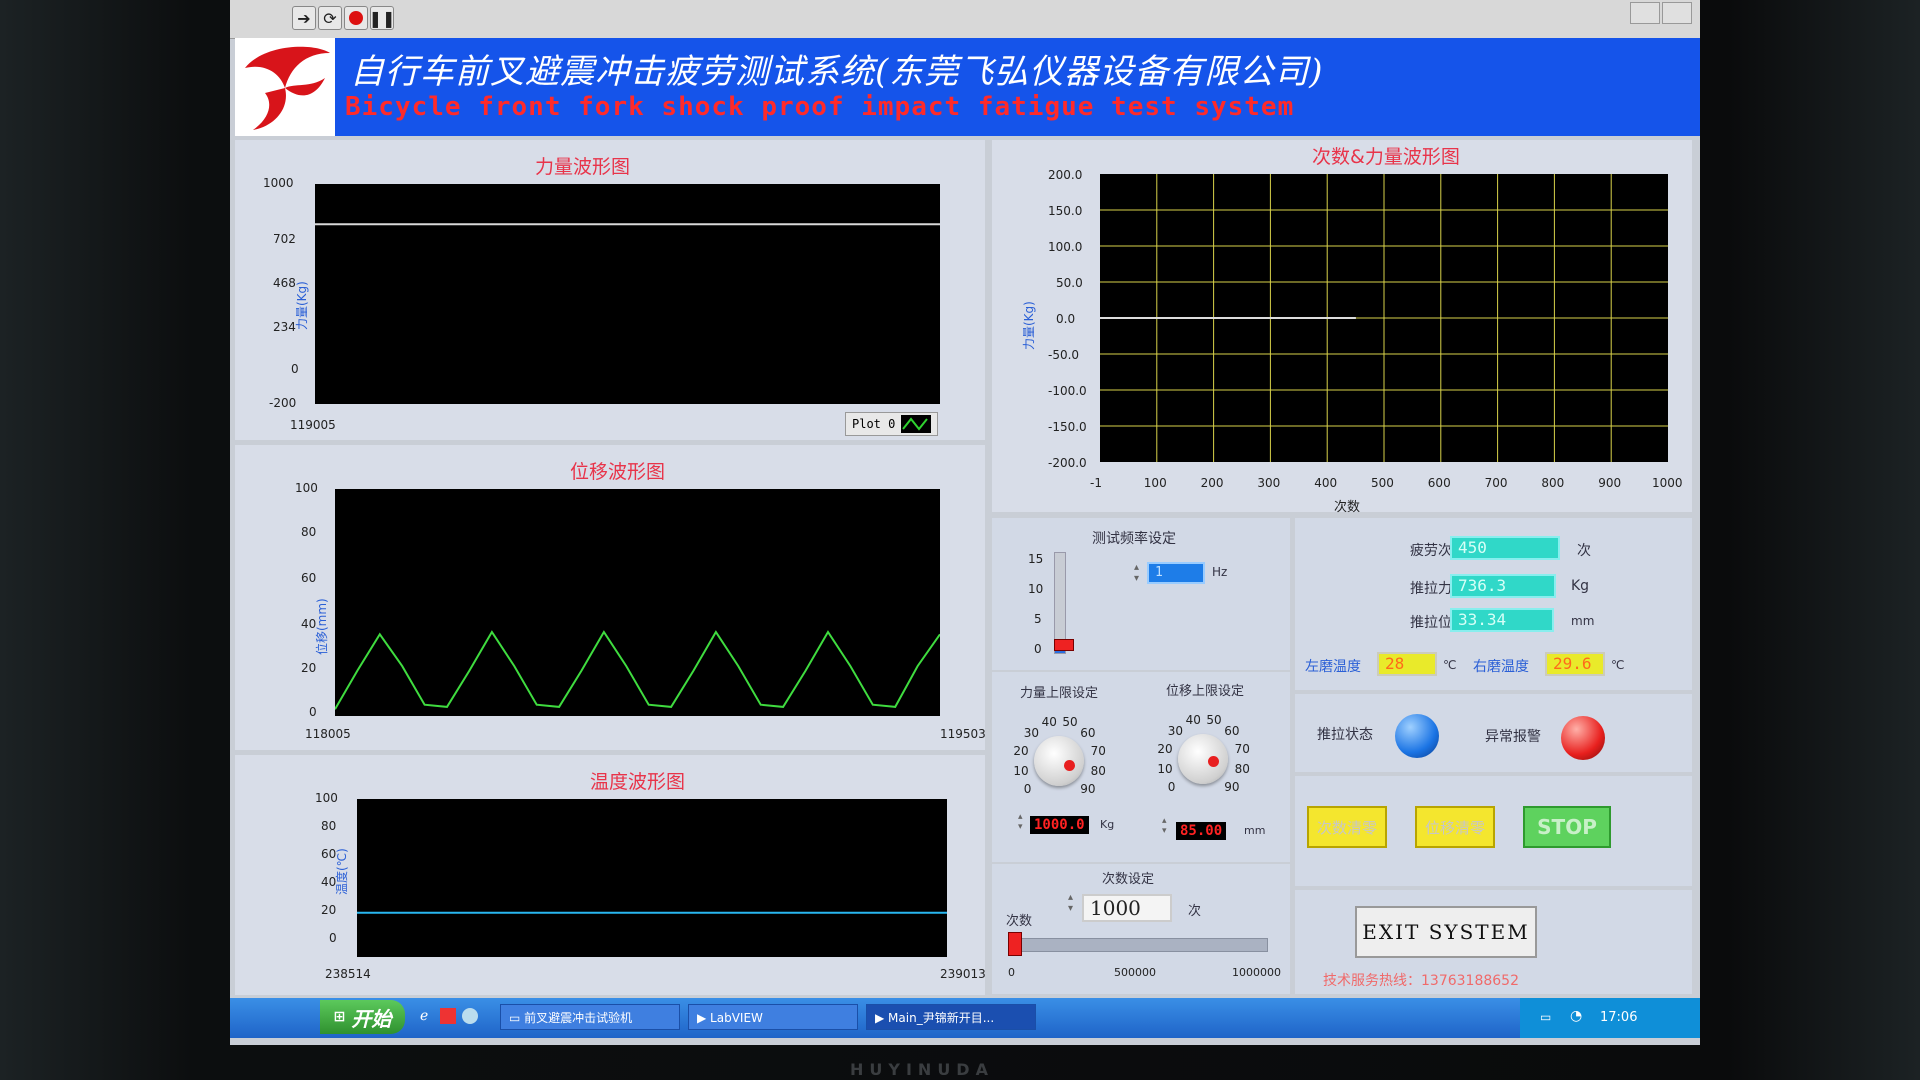 This screenshot has height=1080, width=1920. I want to click on count-set-unit: 次, so click(1195, 911).